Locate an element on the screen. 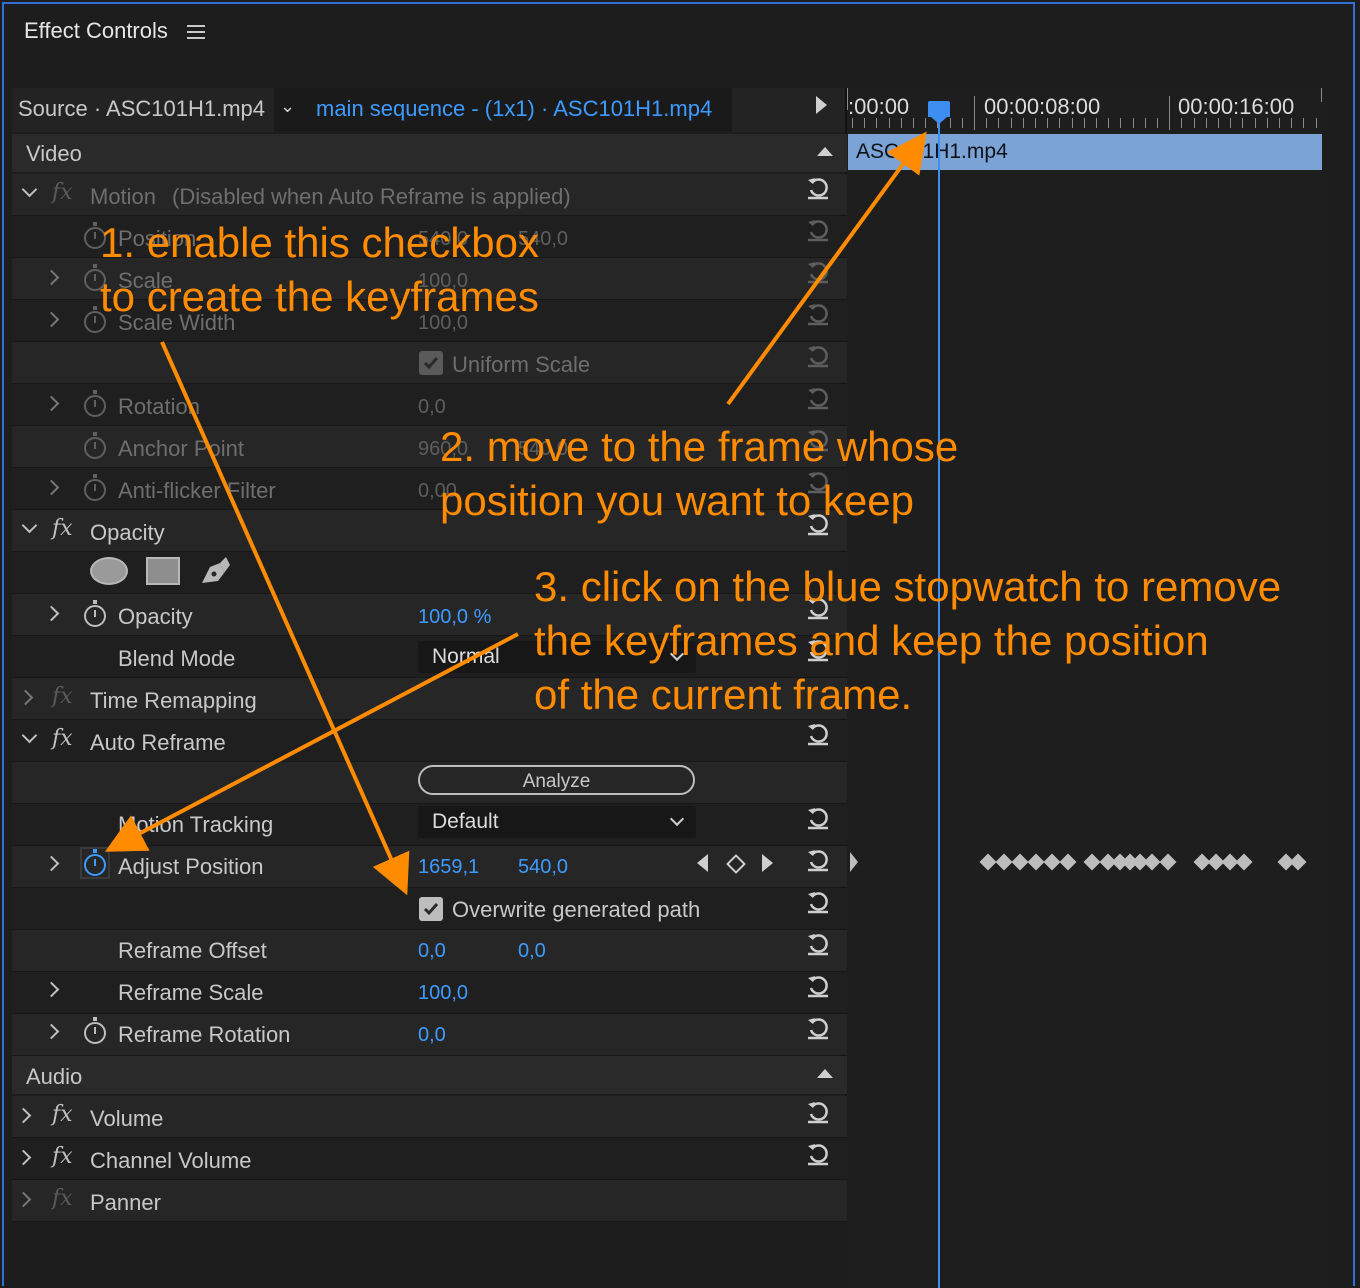  opacity-value: 100,0 % is located at coordinates (454, 617).